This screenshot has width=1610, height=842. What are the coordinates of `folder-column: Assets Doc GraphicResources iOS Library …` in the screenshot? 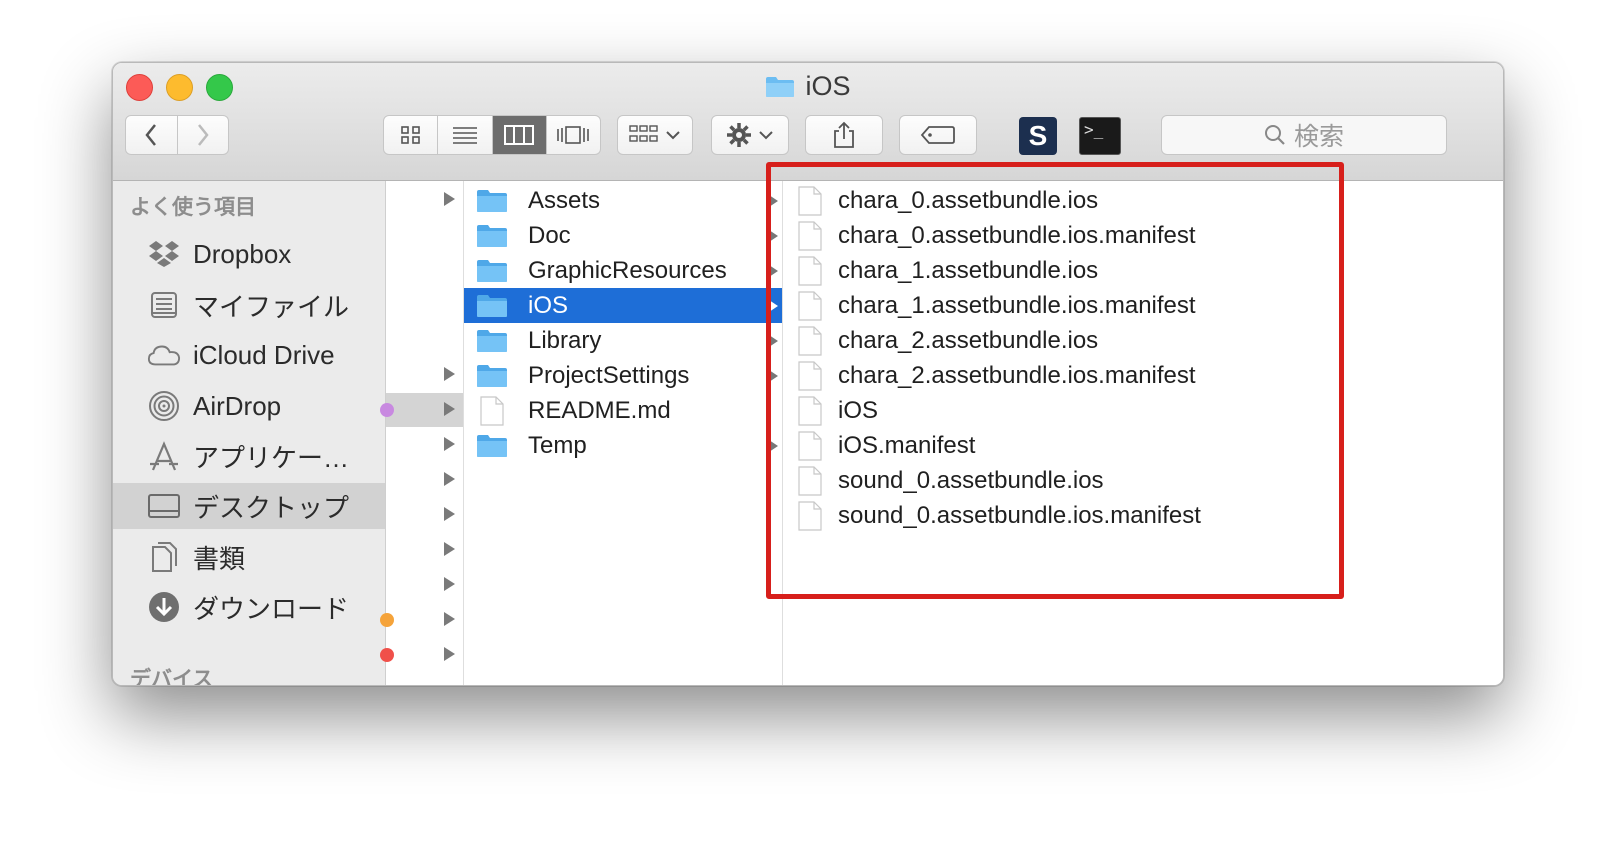 It's located at (623, 433).